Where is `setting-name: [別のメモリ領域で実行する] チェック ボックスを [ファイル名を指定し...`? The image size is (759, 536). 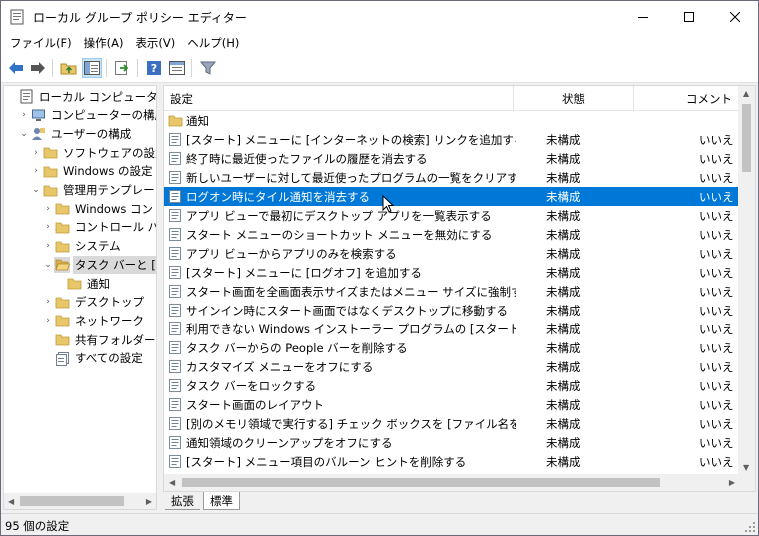
setting-name: [別のメモリ領域で実行する] チェック ボックスを [ファイル名を指定し... is located at coordinates (351, 424).